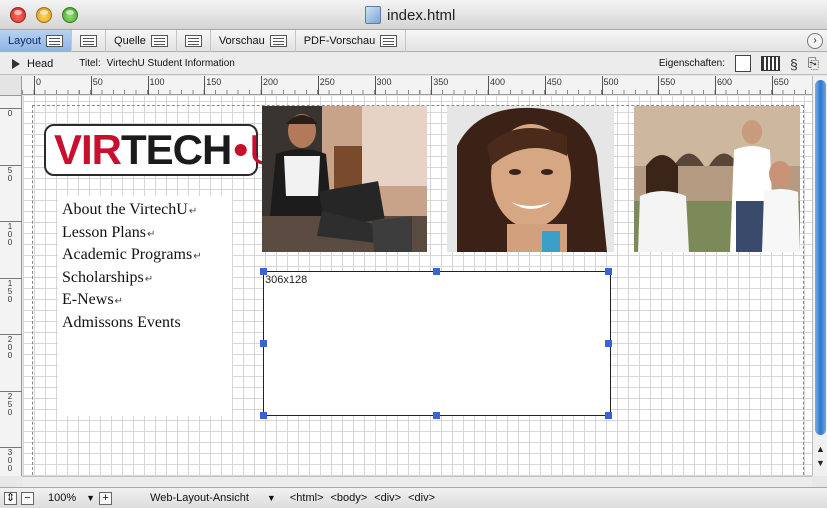 The width and height of the screenshot is (827, 508). Describe the element at coordinates (10, 498) in the screenshot. I see `zoom-stepper-icon: ⇕` at that location.